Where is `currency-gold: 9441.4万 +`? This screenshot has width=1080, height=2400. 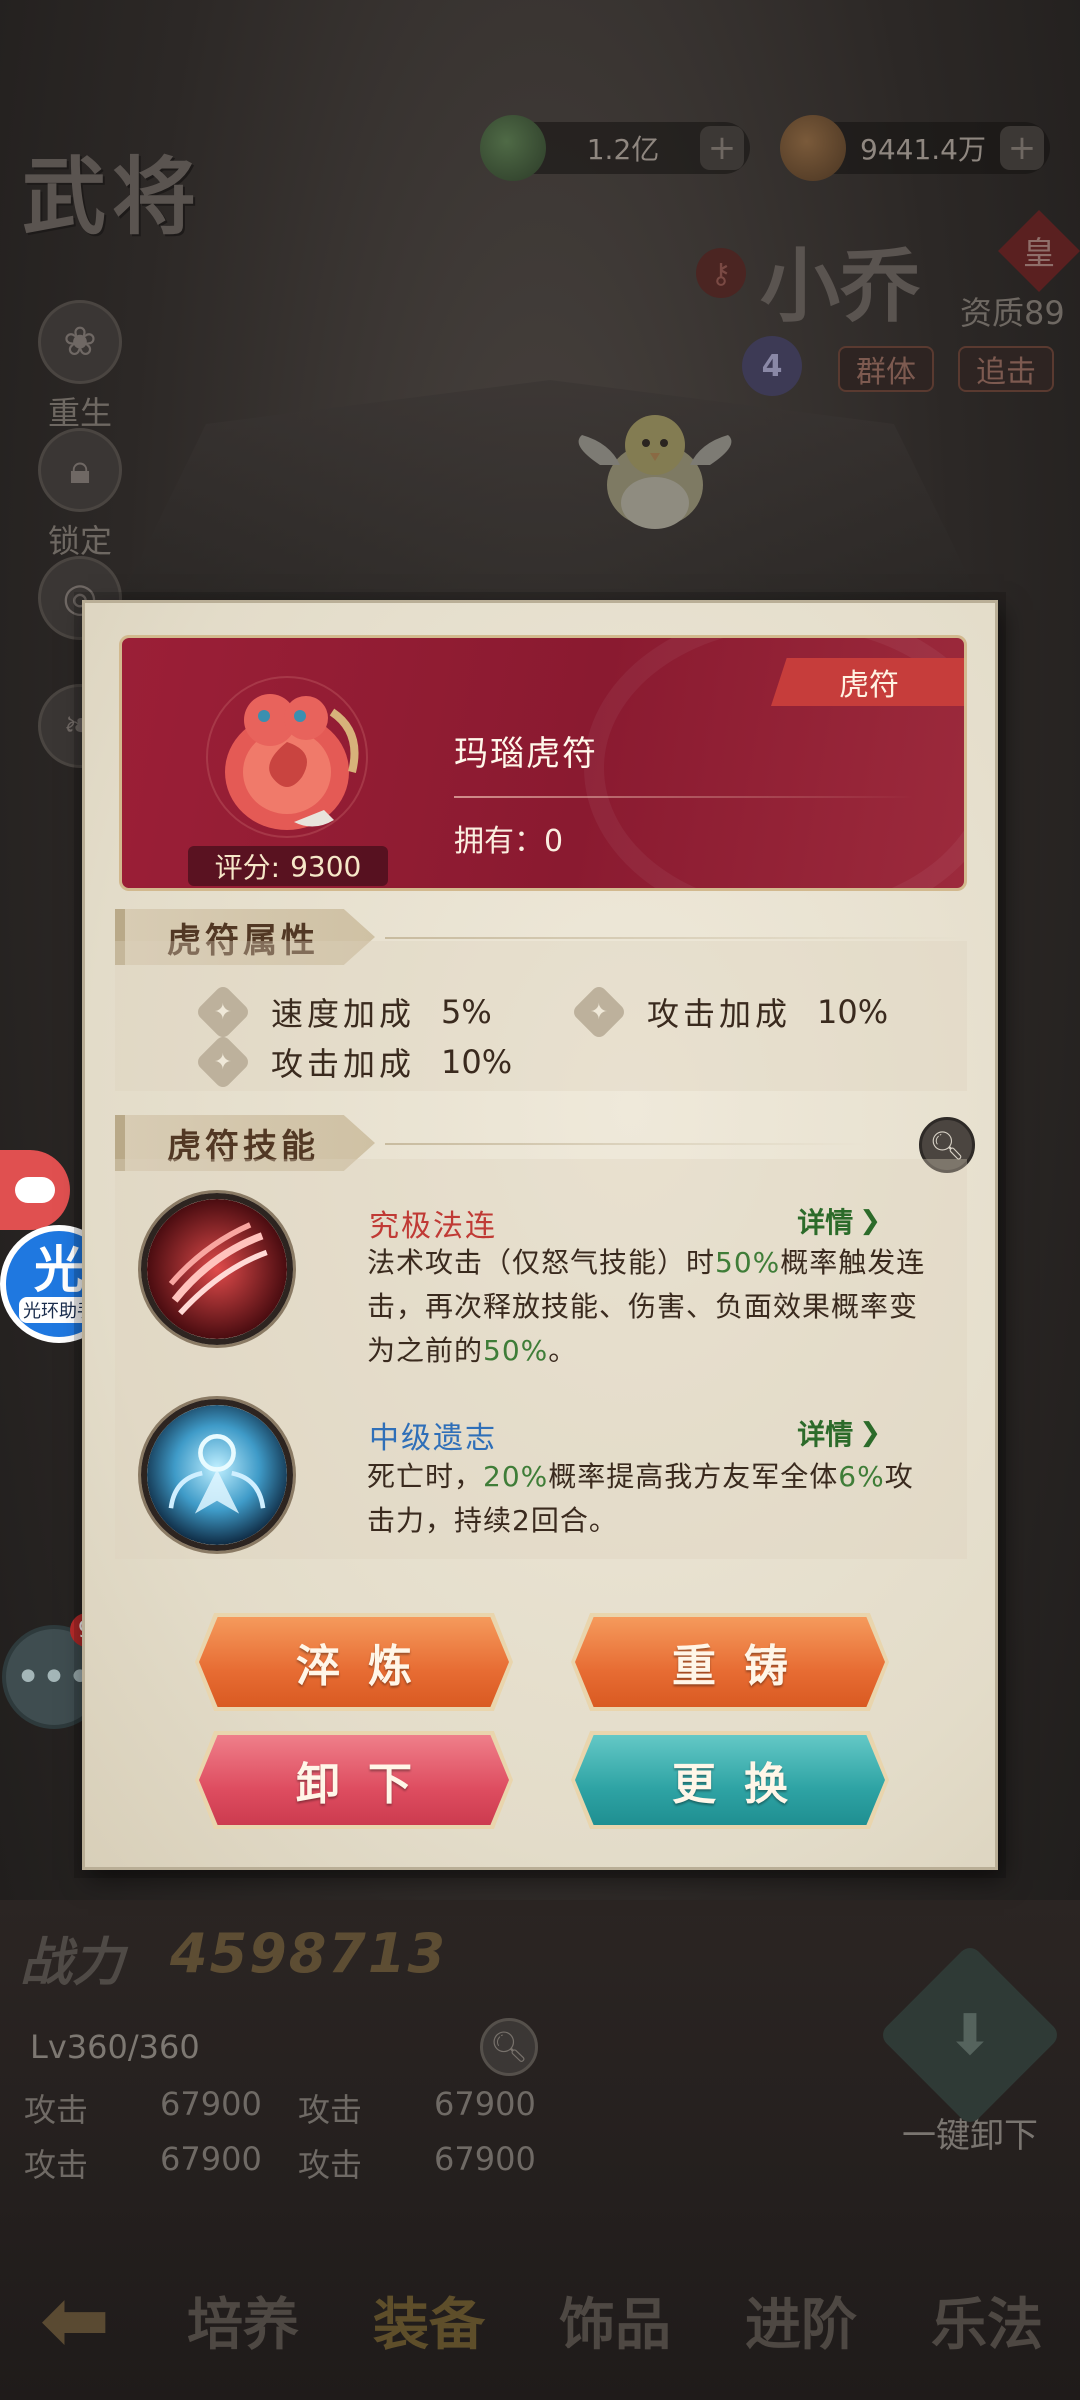 currency-gold: 9441.4万 + is located at coordinates (915, 148).